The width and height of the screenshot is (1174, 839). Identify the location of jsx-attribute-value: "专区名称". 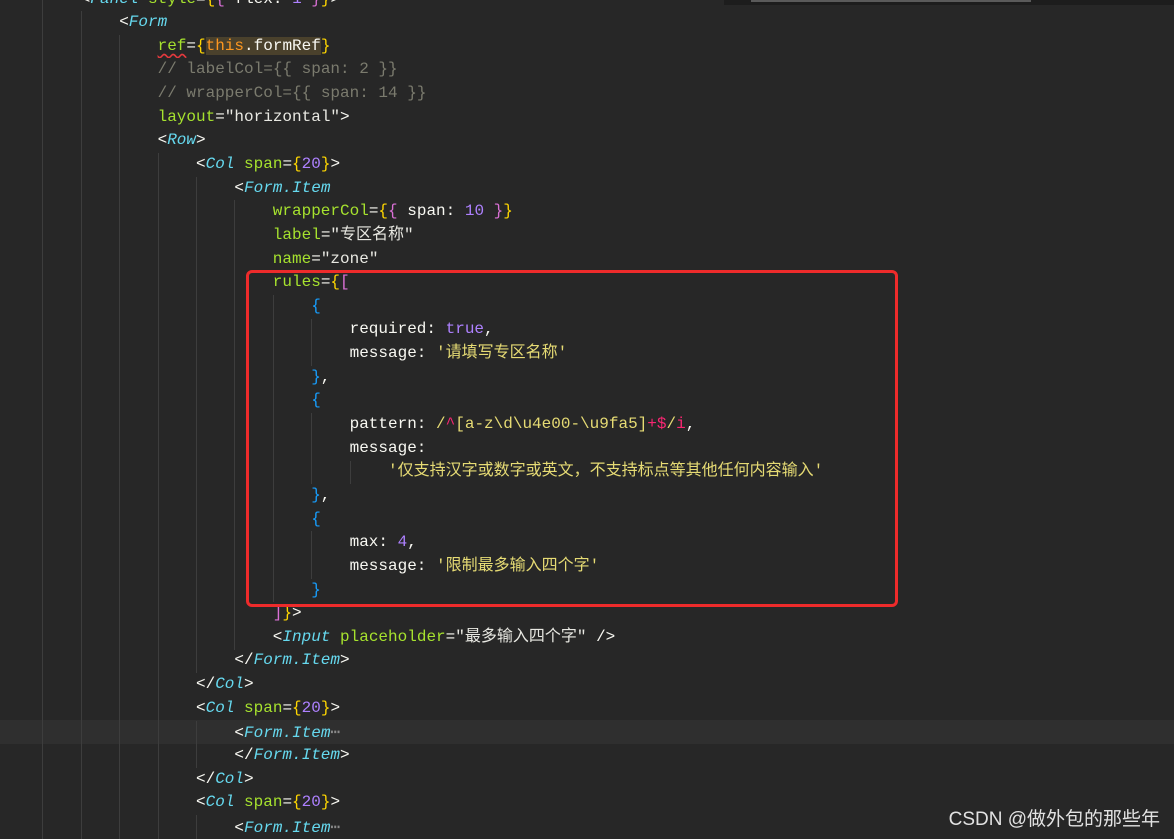
(372, 234).